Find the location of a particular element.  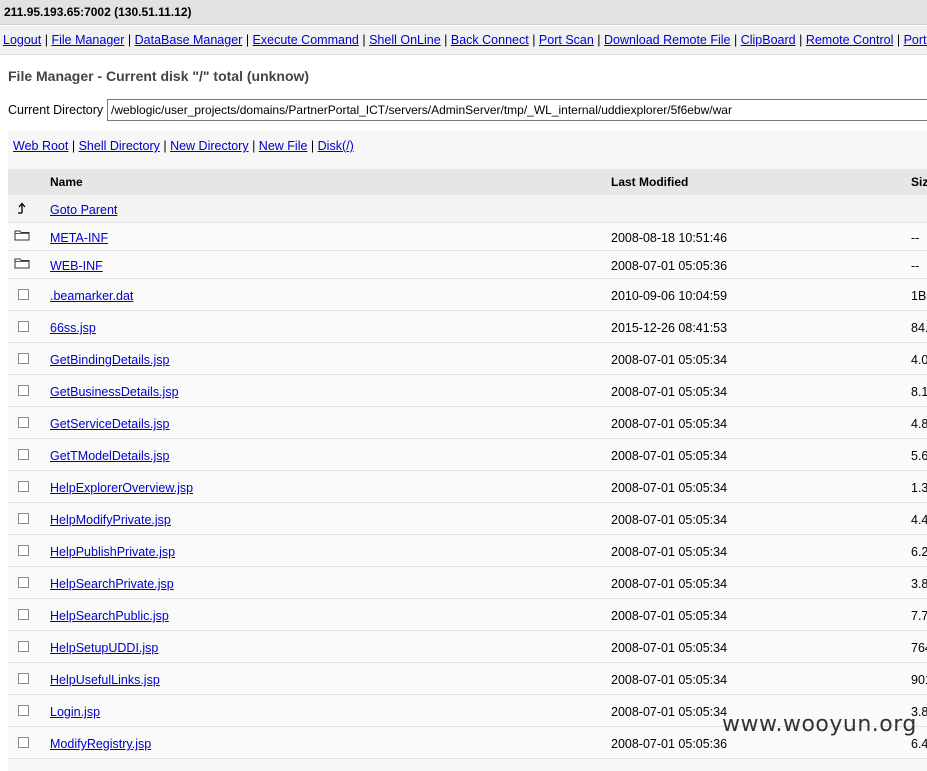

action-link-disk: Disk(/) is located at coordinates (336, 146).